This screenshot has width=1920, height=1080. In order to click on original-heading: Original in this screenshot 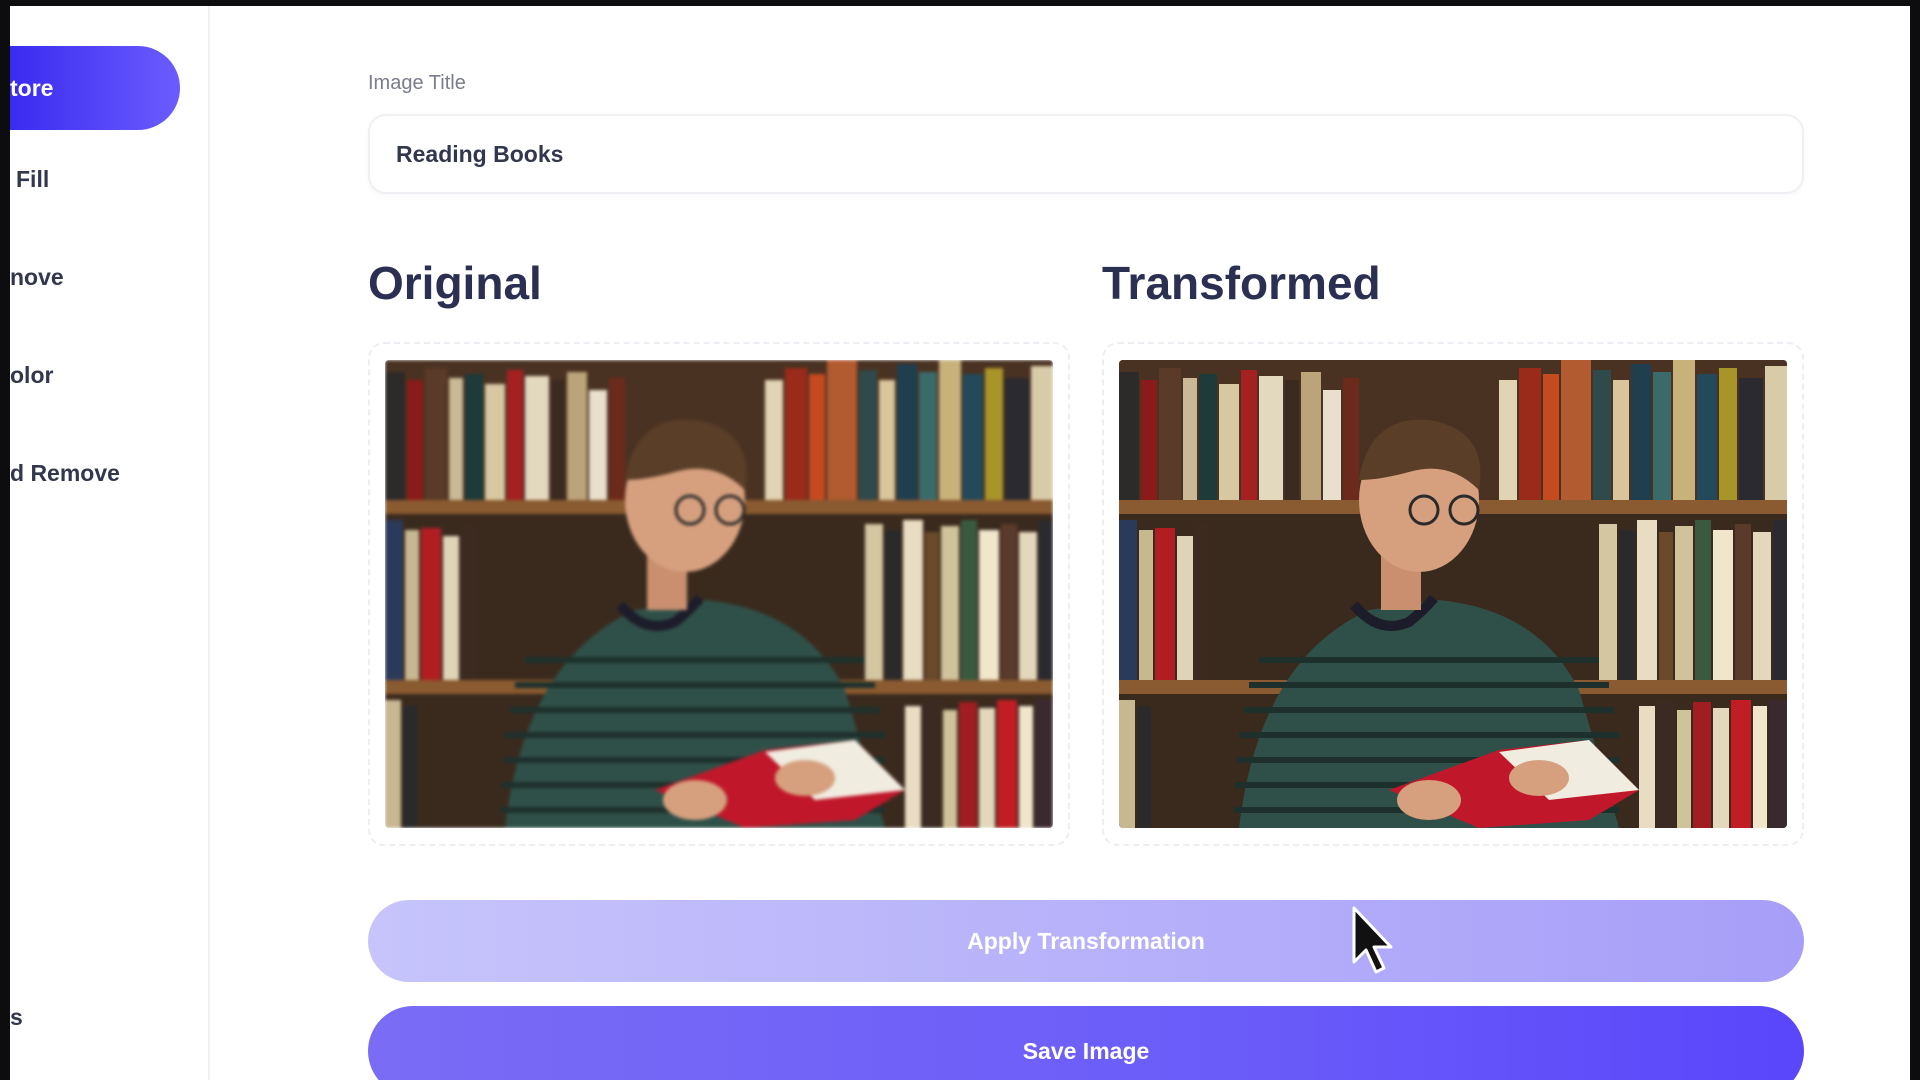, I will do `click(455, 283)`.